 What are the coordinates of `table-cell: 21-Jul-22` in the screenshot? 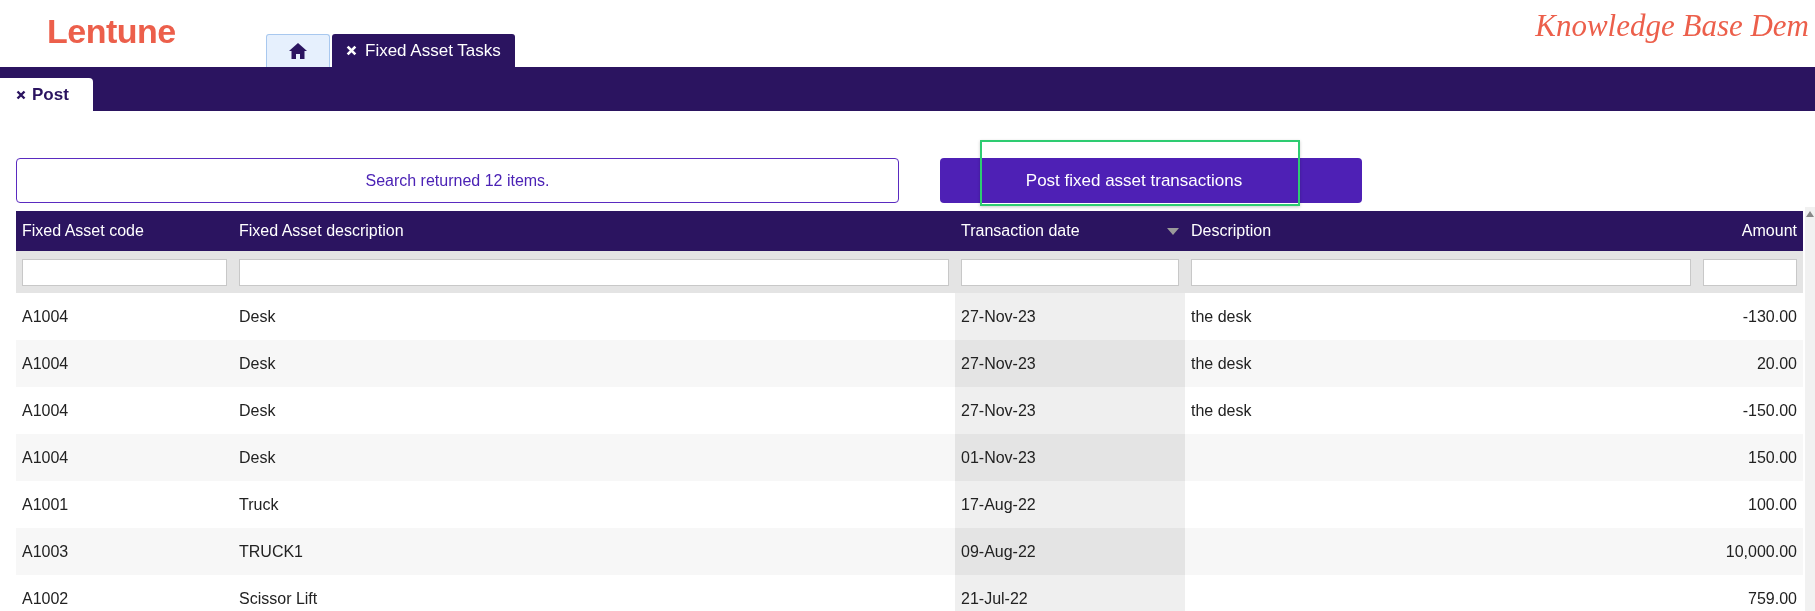 It's located at (1070, 593).